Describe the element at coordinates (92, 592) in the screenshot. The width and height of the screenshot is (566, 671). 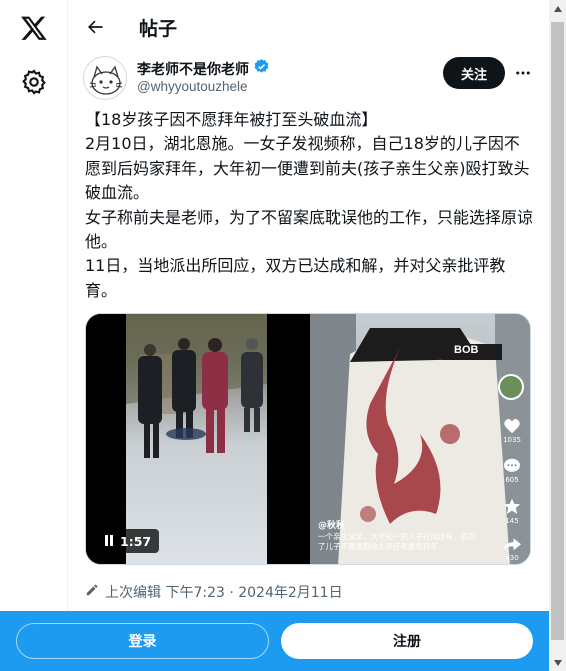
I see `pencil-icon` at that location.